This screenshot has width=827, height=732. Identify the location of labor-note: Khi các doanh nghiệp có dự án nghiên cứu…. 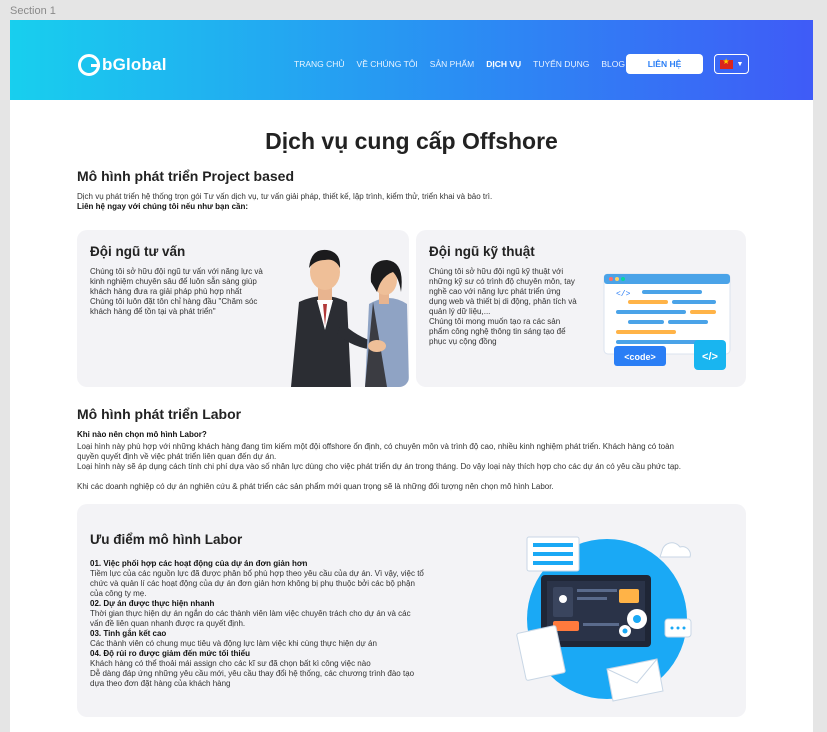
(315, 486).